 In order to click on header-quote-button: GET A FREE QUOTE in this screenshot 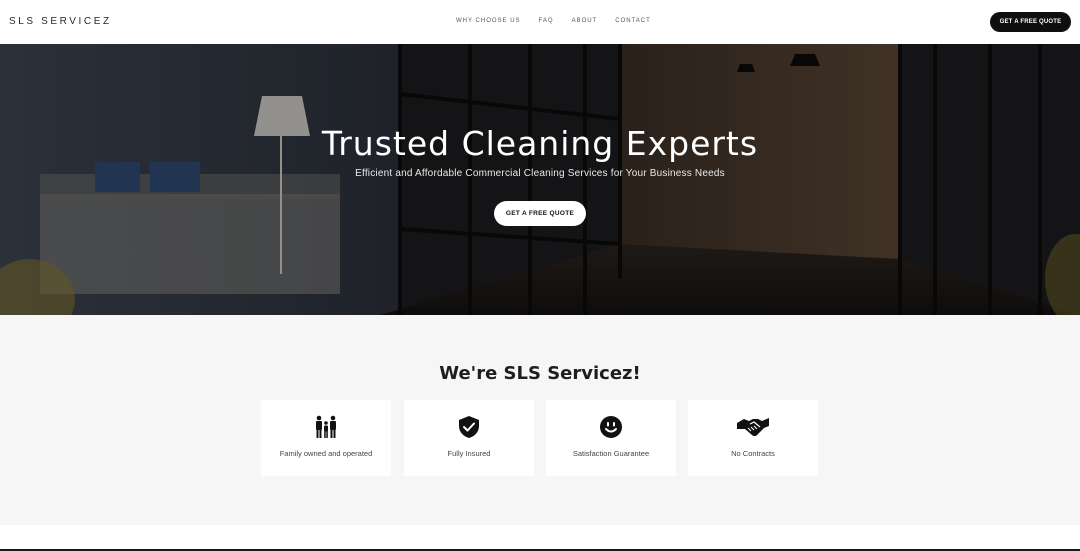, I will do `click(1030, 22)`.